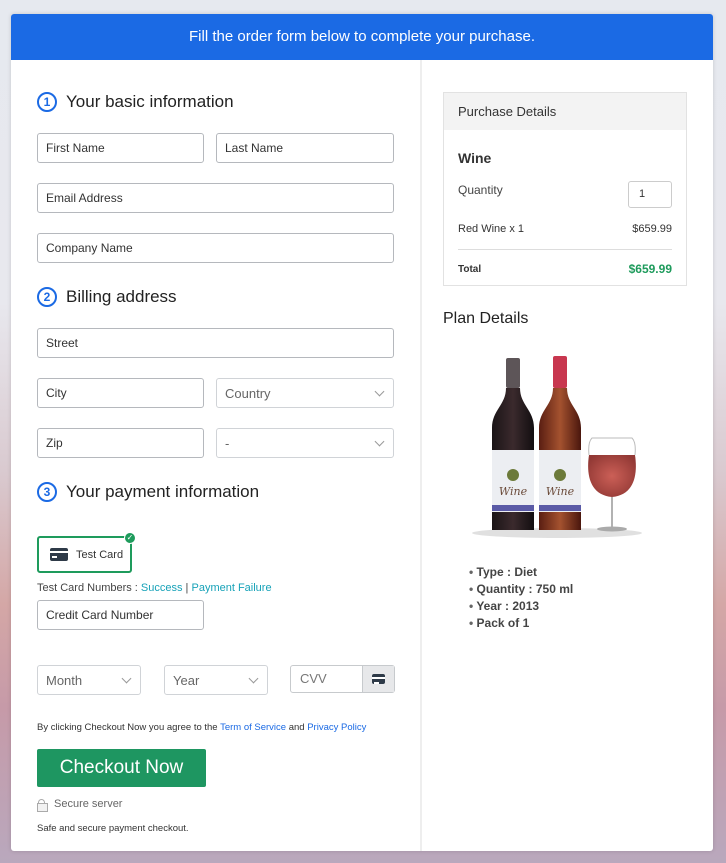  Describe the element at coordinates (486, 318) in the screenshot. I see `plan-details-title: Plan Details` at that location.